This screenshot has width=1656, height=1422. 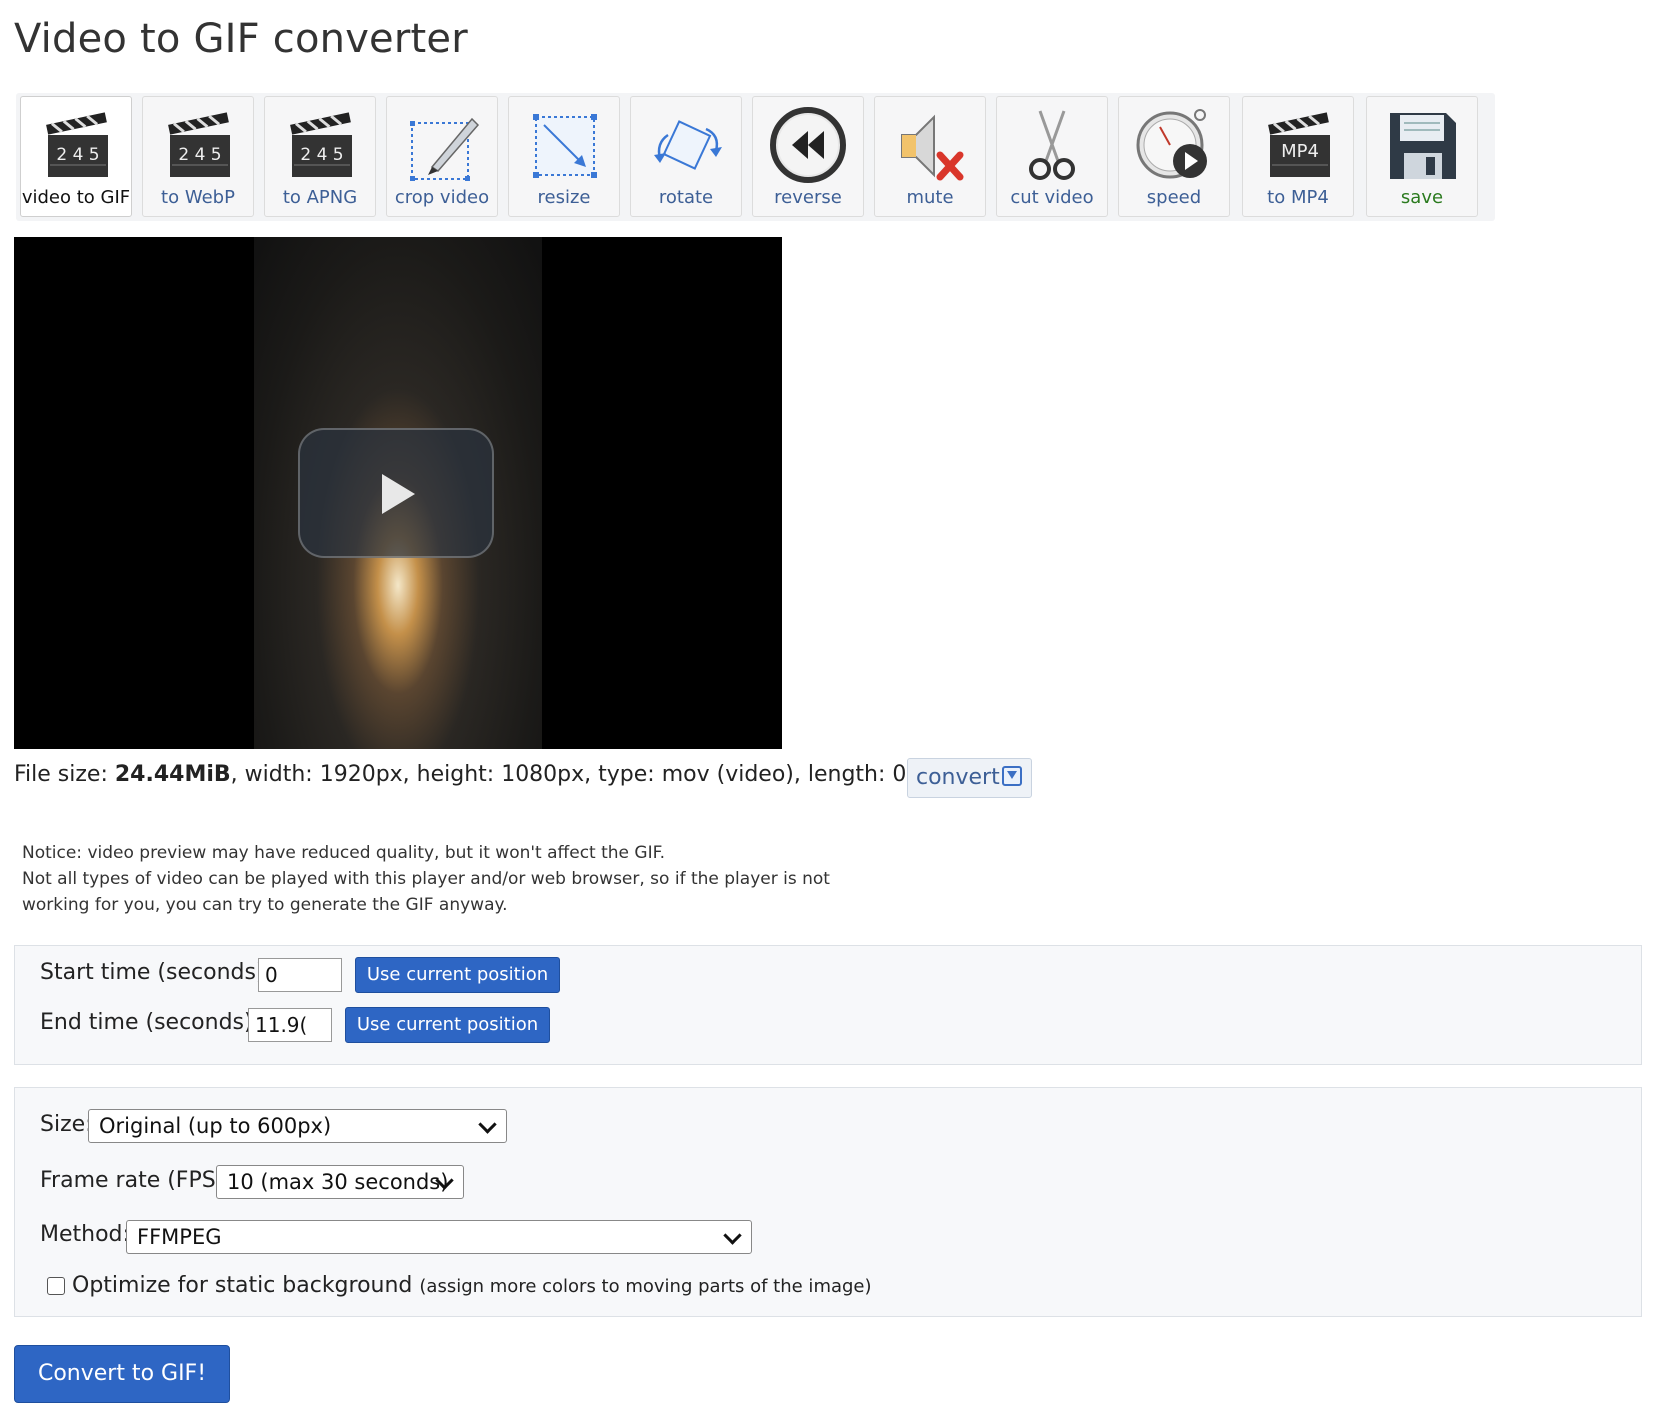 I want to click on file-size-value: 24.44MiB, so click(x=172, y=774).